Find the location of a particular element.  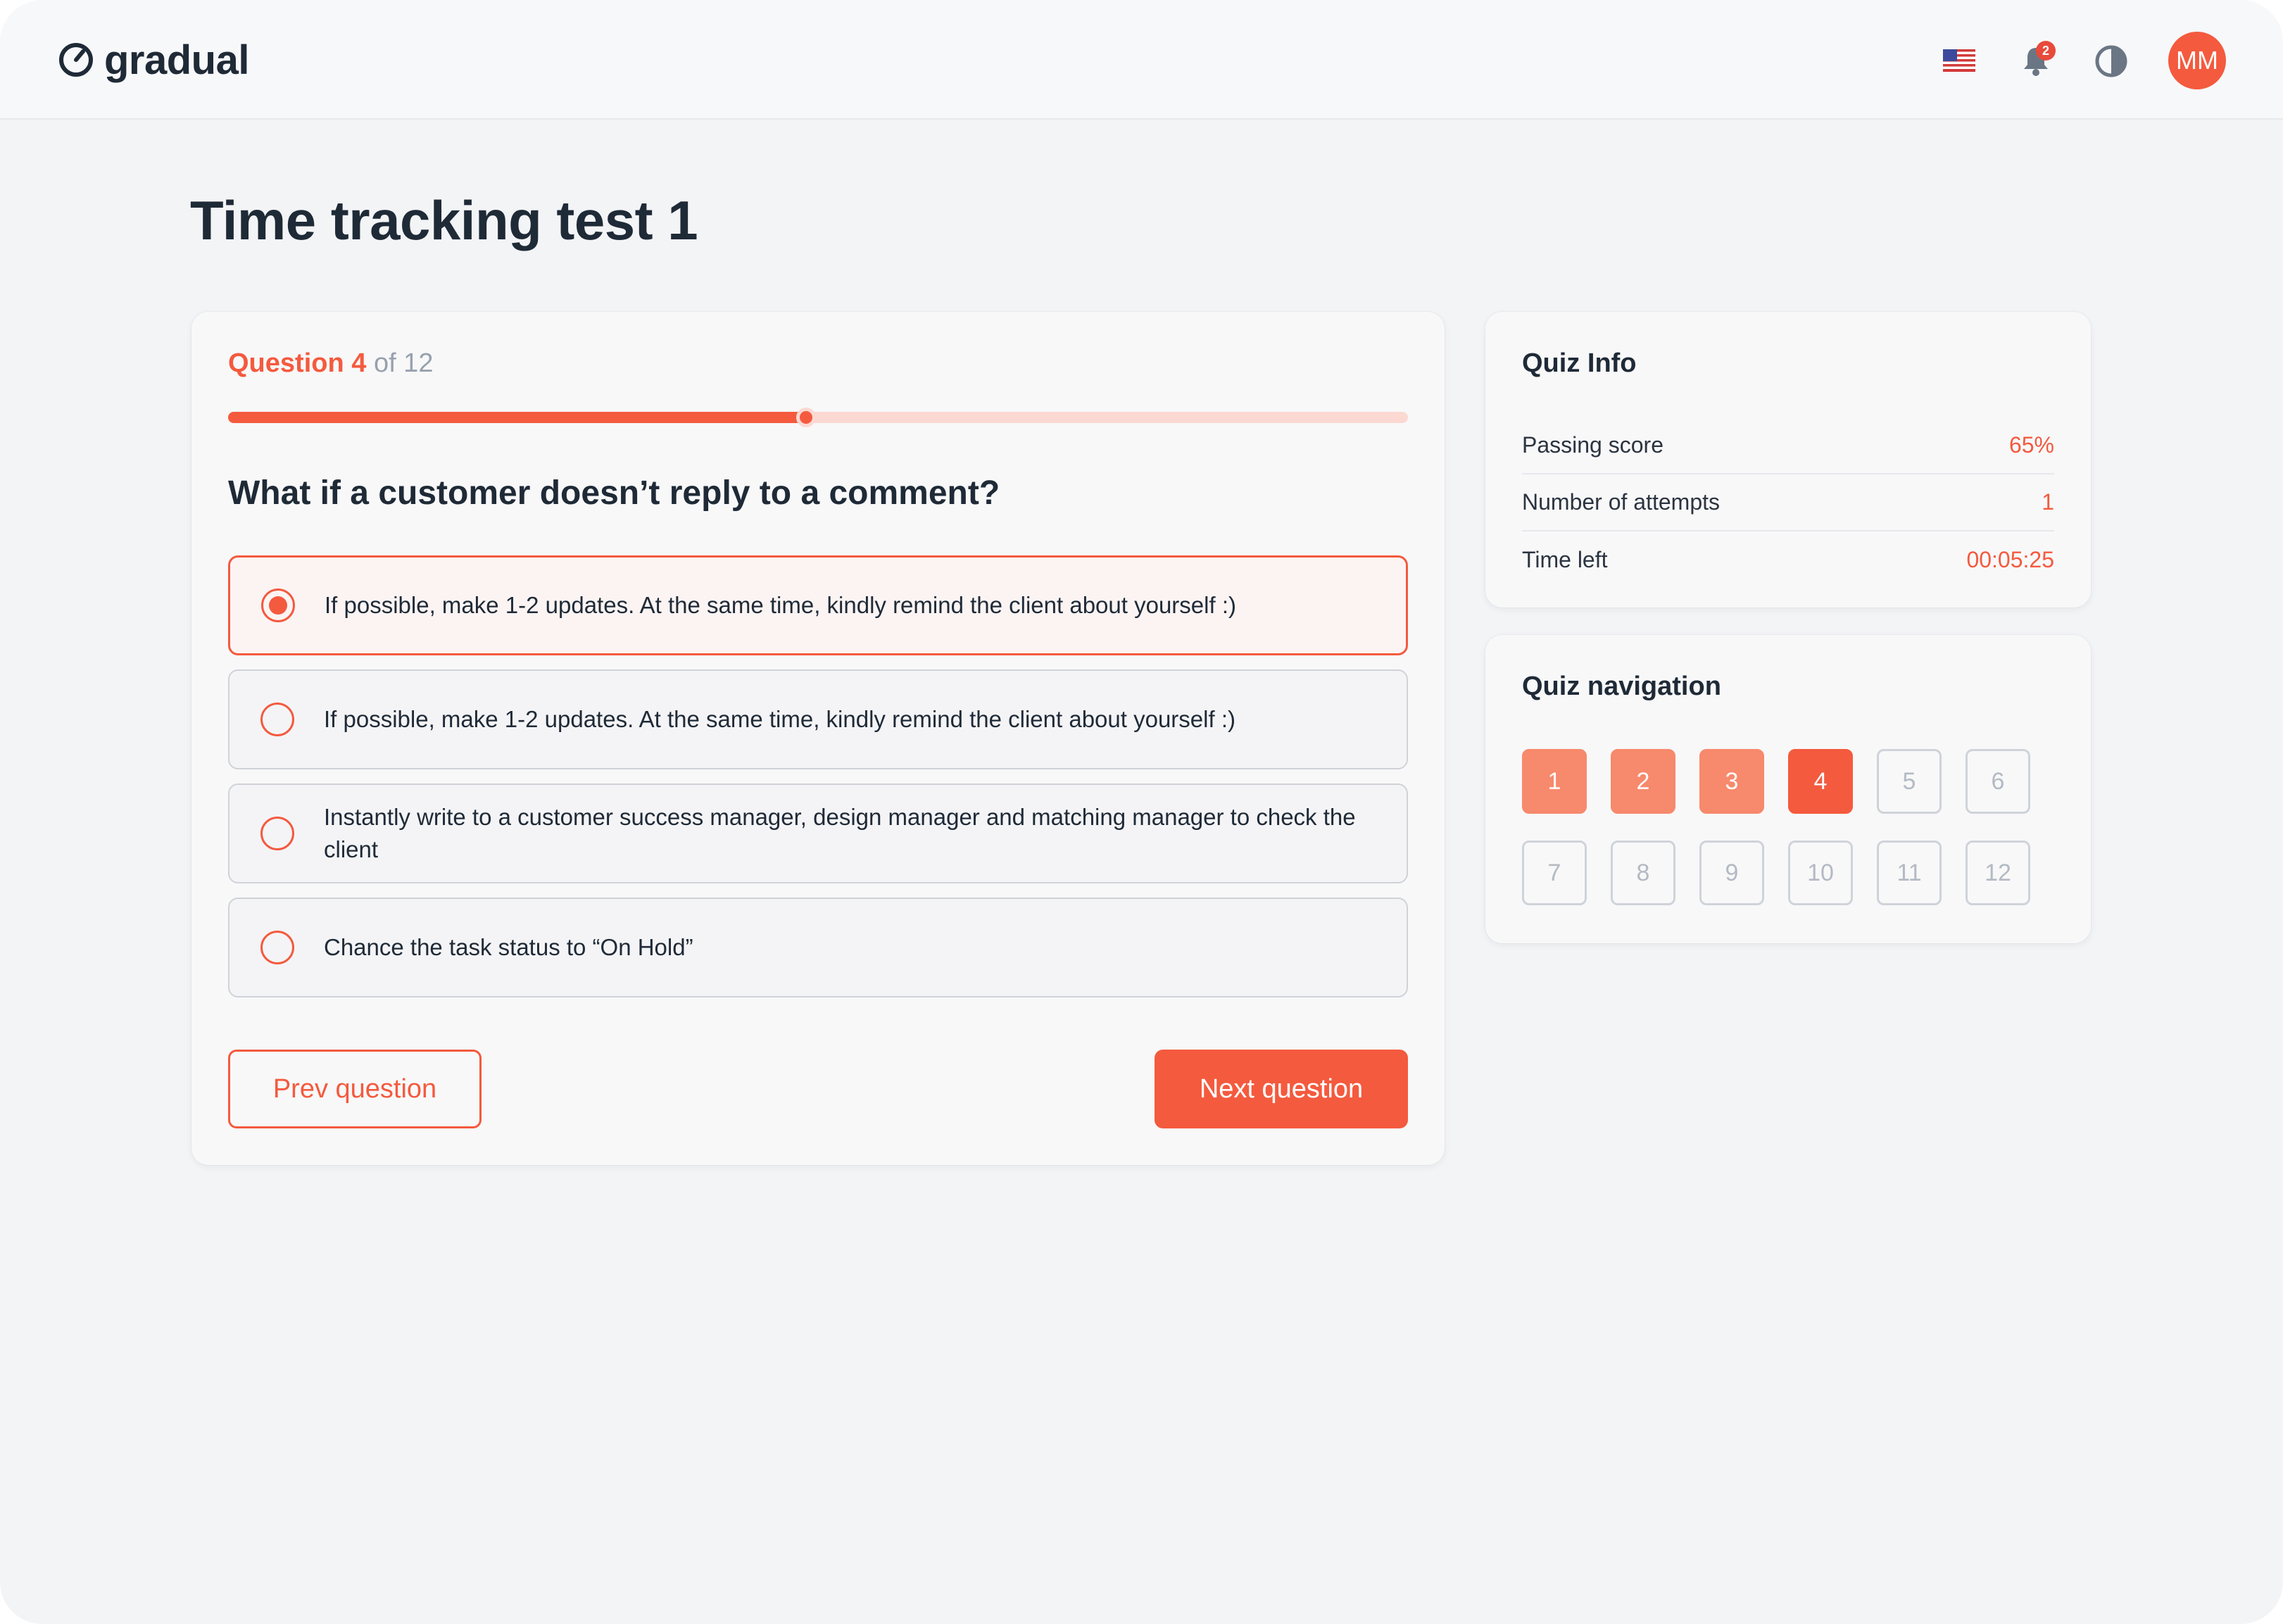

progress-bar is located at coordinates (818, 417).